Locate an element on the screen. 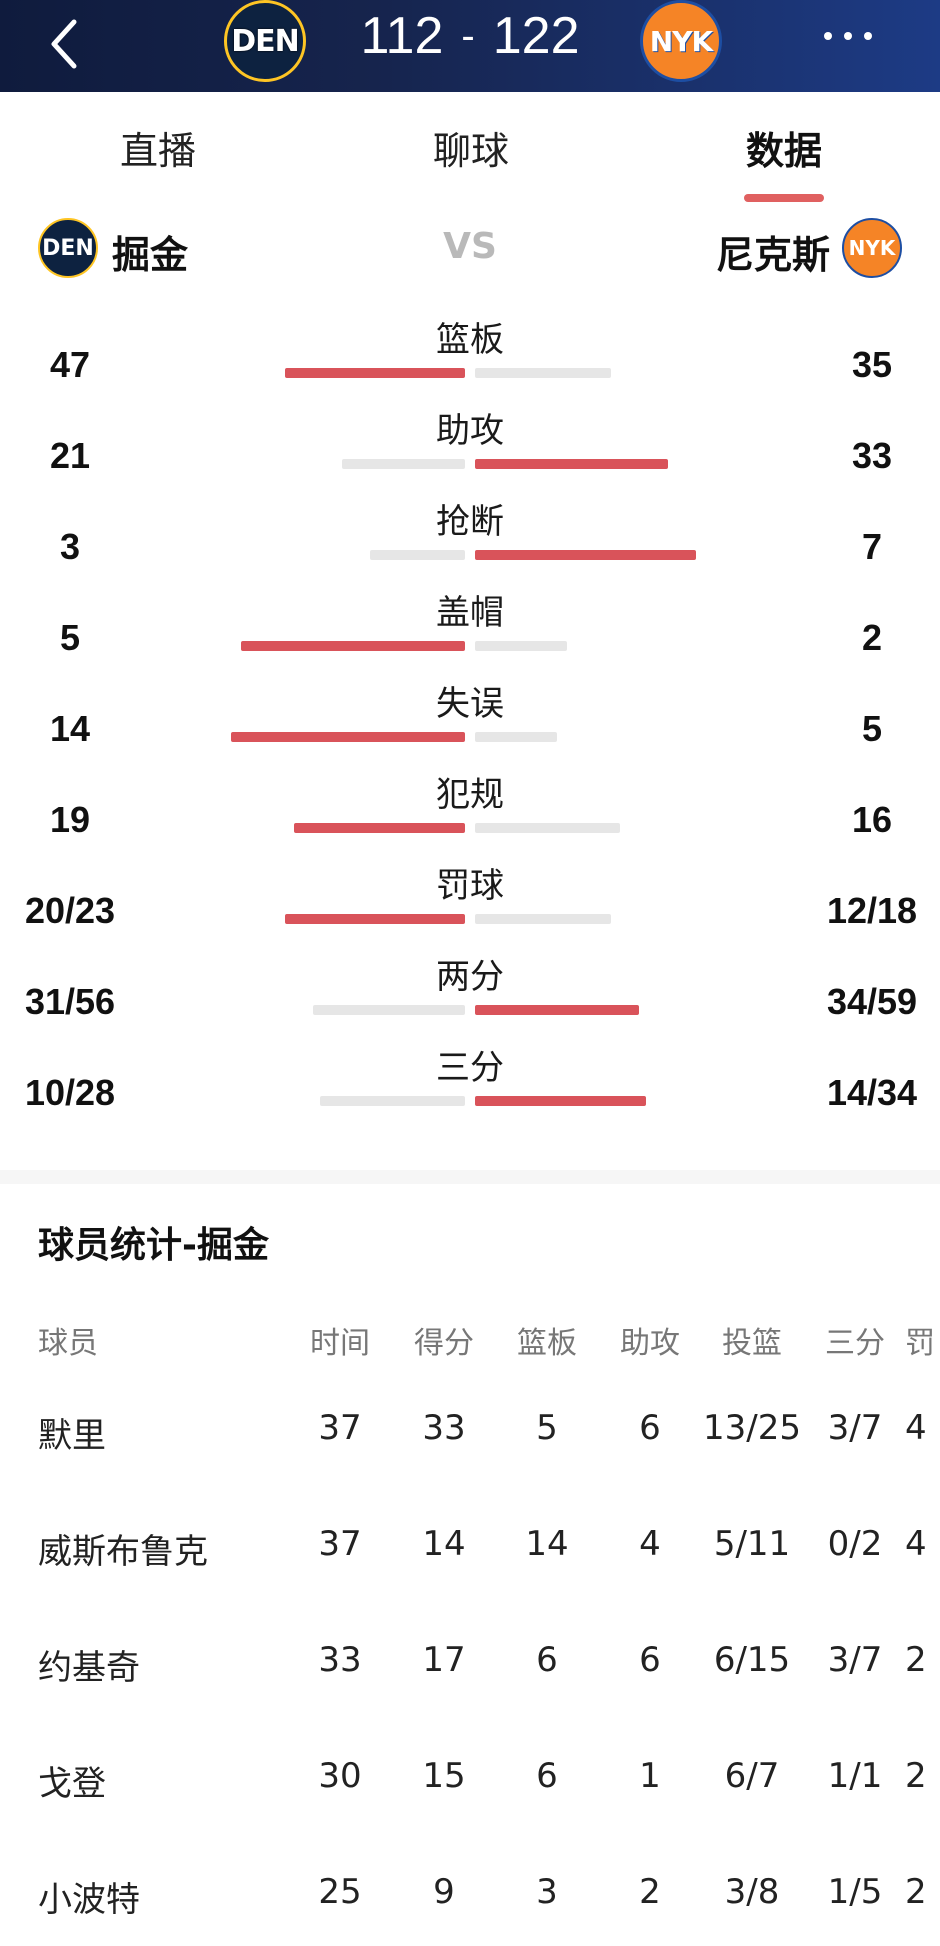  away-team-name: 尼克斯 is located at coordinates (773, 255).